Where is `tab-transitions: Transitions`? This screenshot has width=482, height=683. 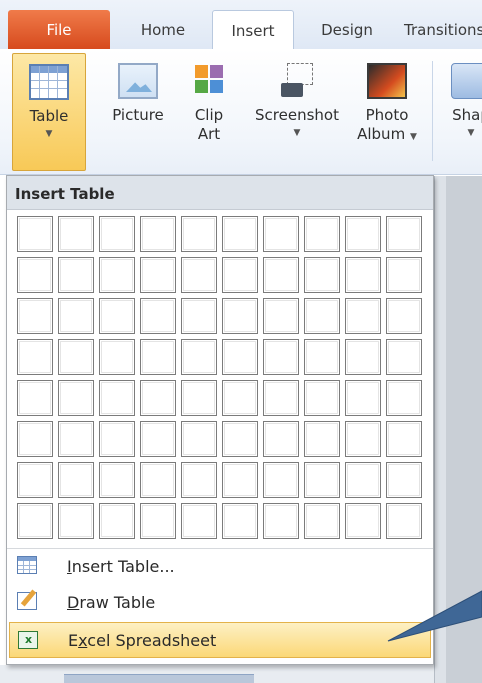
tab-transitions: Transitions is located at coordinates (443, 30).